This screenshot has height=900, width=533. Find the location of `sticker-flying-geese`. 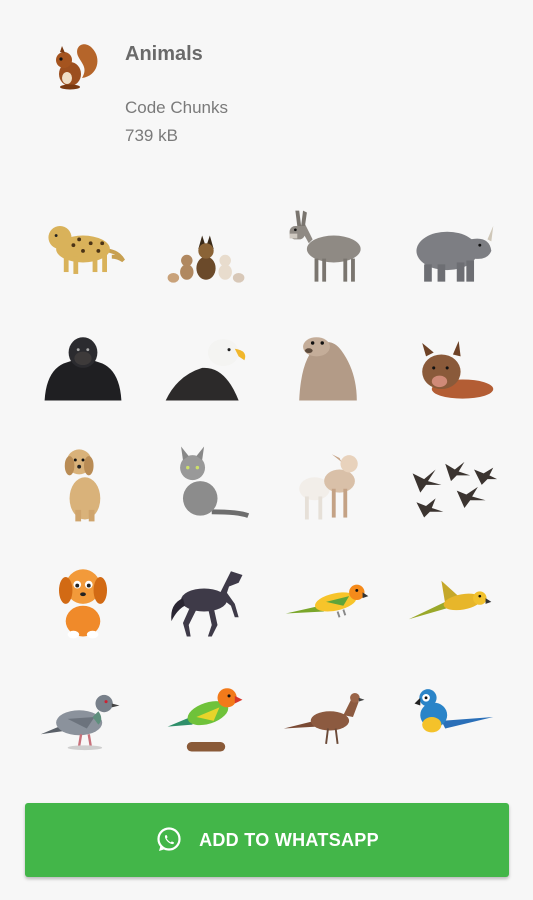

sticker-flying-geese is located at coordinates (451, 482).